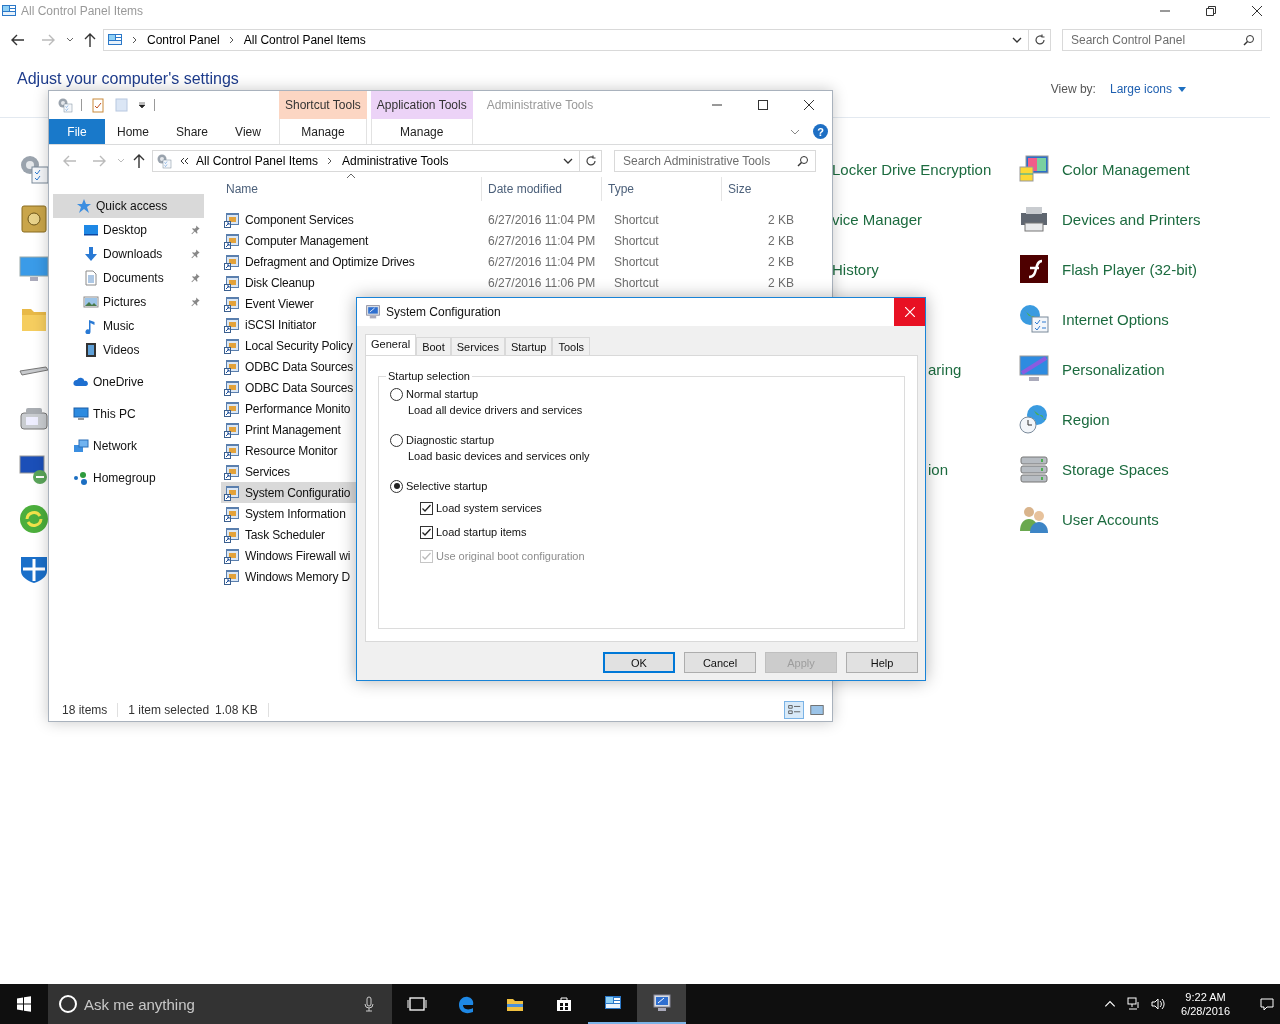 Image resolution: width=1280 pixels, height=1024 pixels. What do you see at coordinates (169, 710) in the screenshot?
I see `selection-info: 1 item selected` at bounding box center [169, 710].